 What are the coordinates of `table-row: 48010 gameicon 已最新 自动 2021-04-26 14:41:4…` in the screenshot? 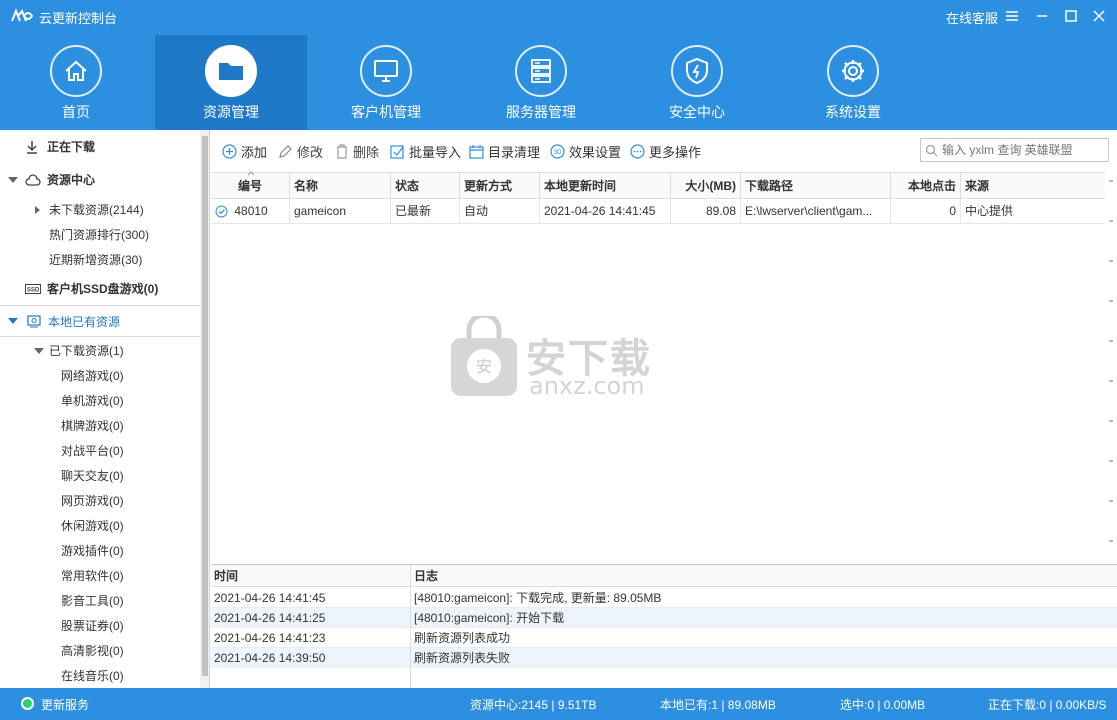 It's located at (664, 211).